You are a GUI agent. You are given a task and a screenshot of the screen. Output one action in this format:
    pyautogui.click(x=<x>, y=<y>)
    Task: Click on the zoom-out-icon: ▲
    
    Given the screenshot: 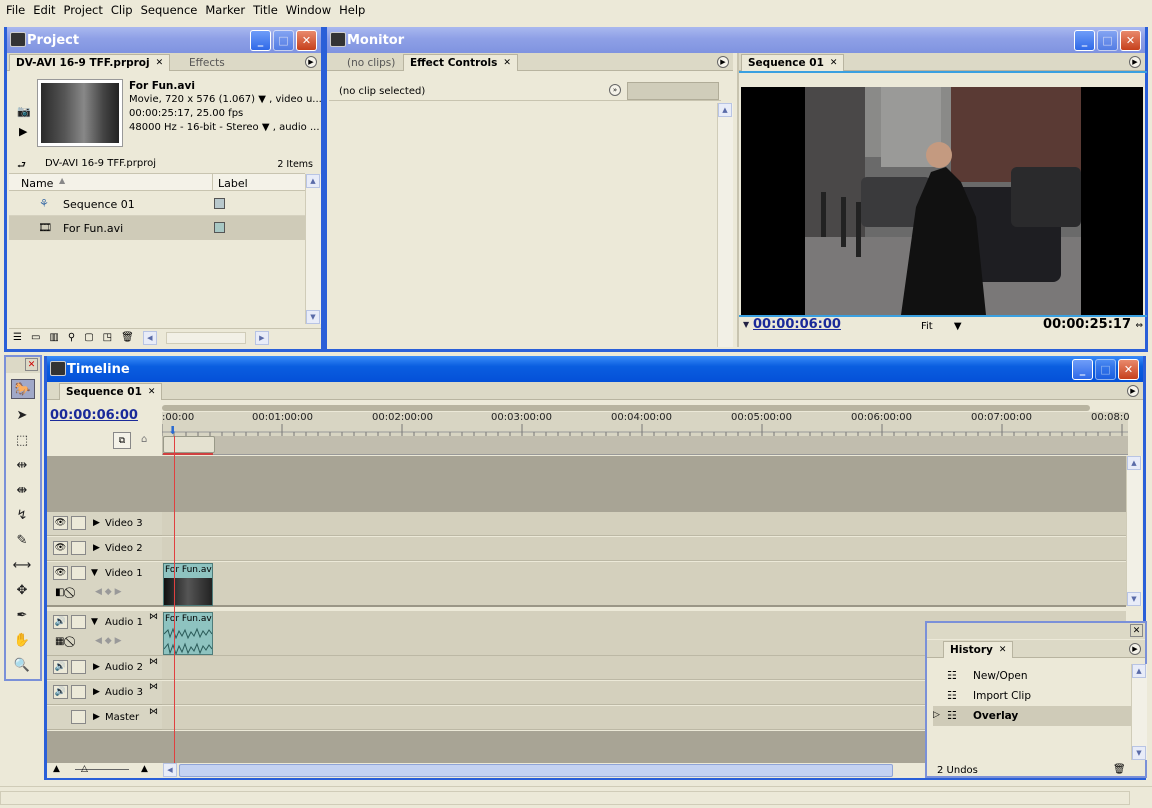 What is the action you would take?
    pyautogui.click(x=56, y=769)
    